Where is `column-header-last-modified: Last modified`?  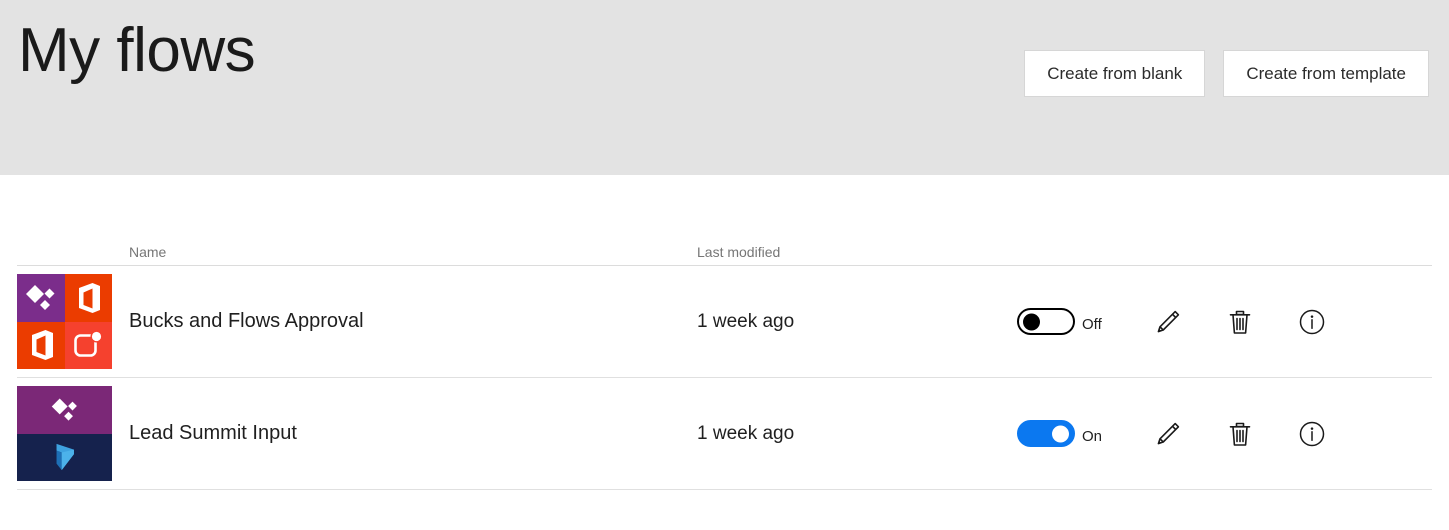
column-header-last-modified: Last modified is located at coordinates (739, 252).